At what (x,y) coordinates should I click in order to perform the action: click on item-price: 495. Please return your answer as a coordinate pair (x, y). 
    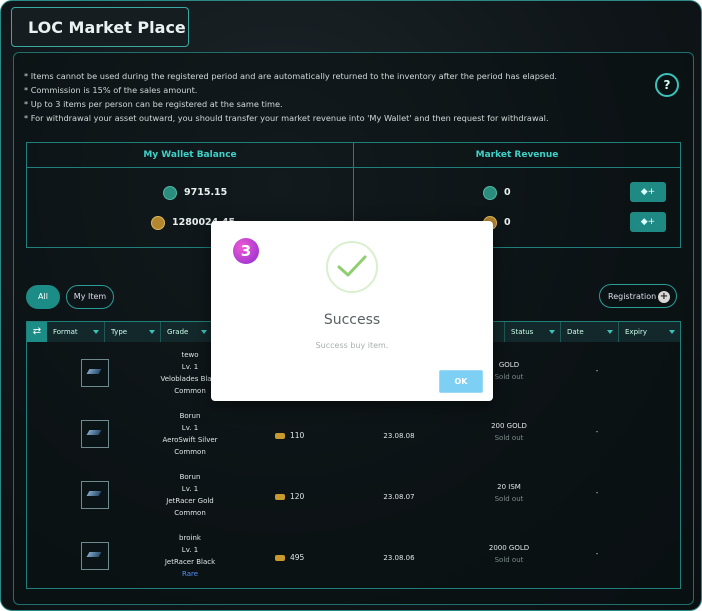
    Looking at the image, I should click on (297, 557).